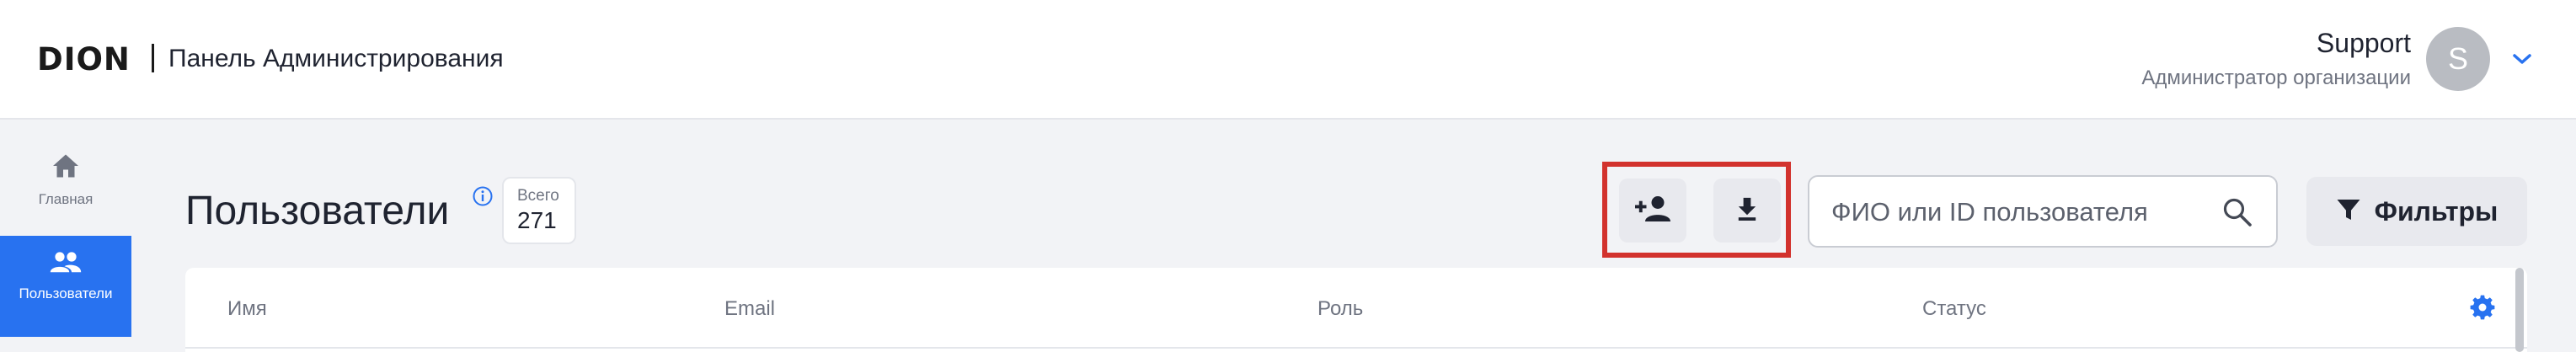 The width and height of the screenshot is (2576, 352). Describe the element at coordinates (749, 309) in the screenshot. I see `column-header-email: Email` at that location.